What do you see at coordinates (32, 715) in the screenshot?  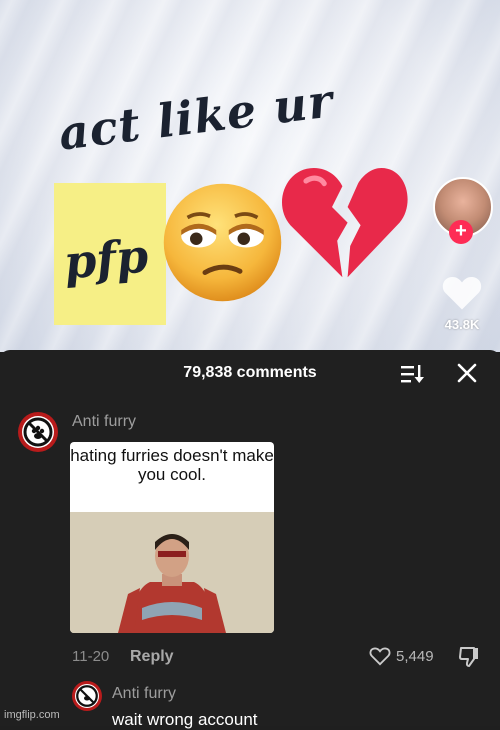 I see `watermark: imgflip.com` at bounding box center [32, 715].